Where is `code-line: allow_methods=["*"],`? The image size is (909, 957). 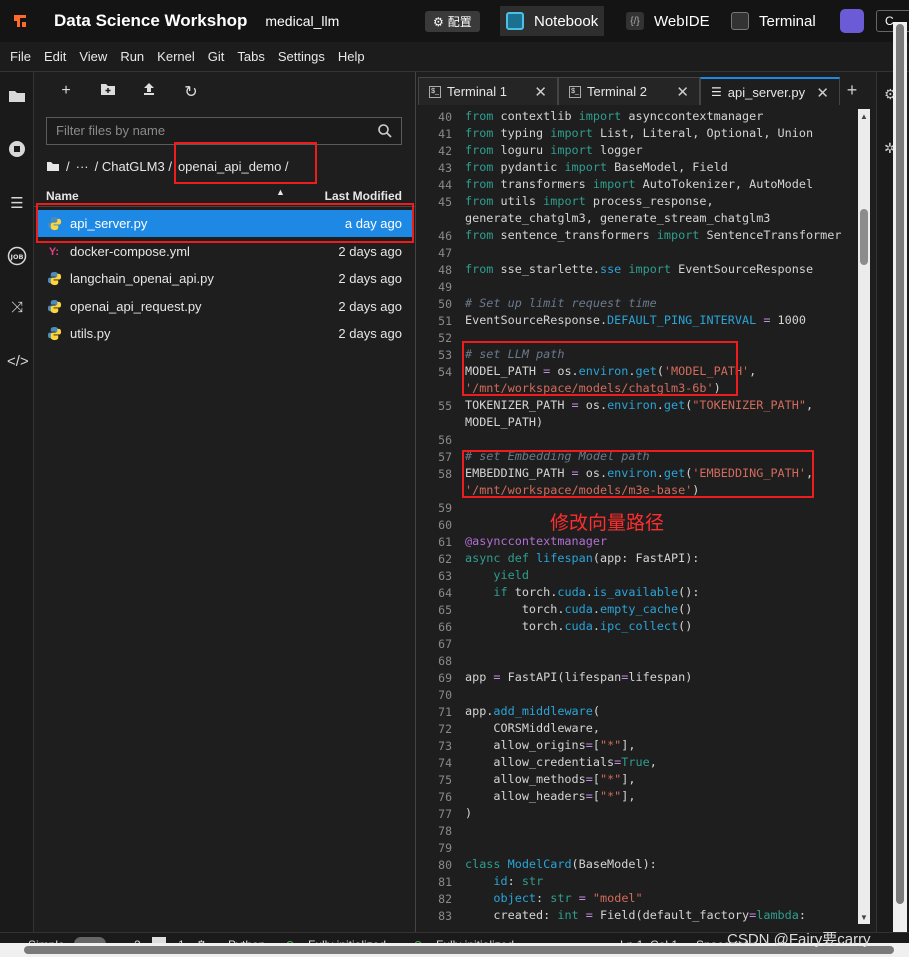
code-line: allow_methods=["*"], is located at coordinates (550, 779).